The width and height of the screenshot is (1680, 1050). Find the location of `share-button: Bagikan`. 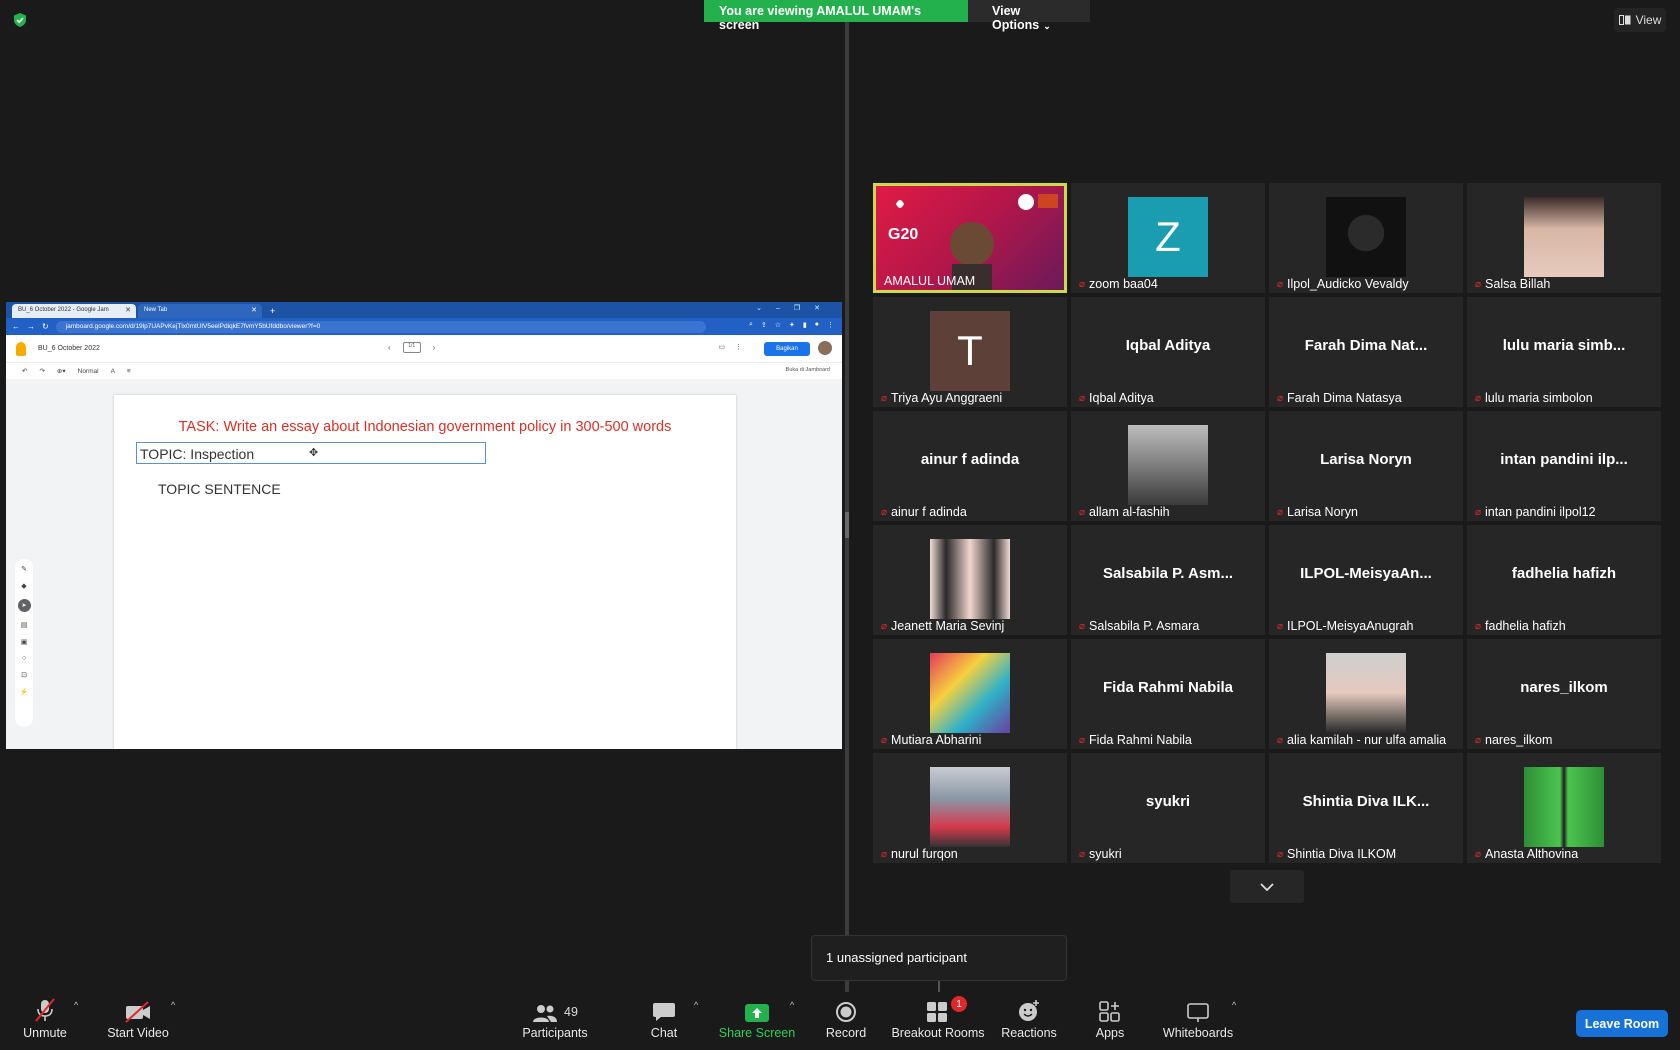

share-button: Bagikan is located at coordinates (787, 349).